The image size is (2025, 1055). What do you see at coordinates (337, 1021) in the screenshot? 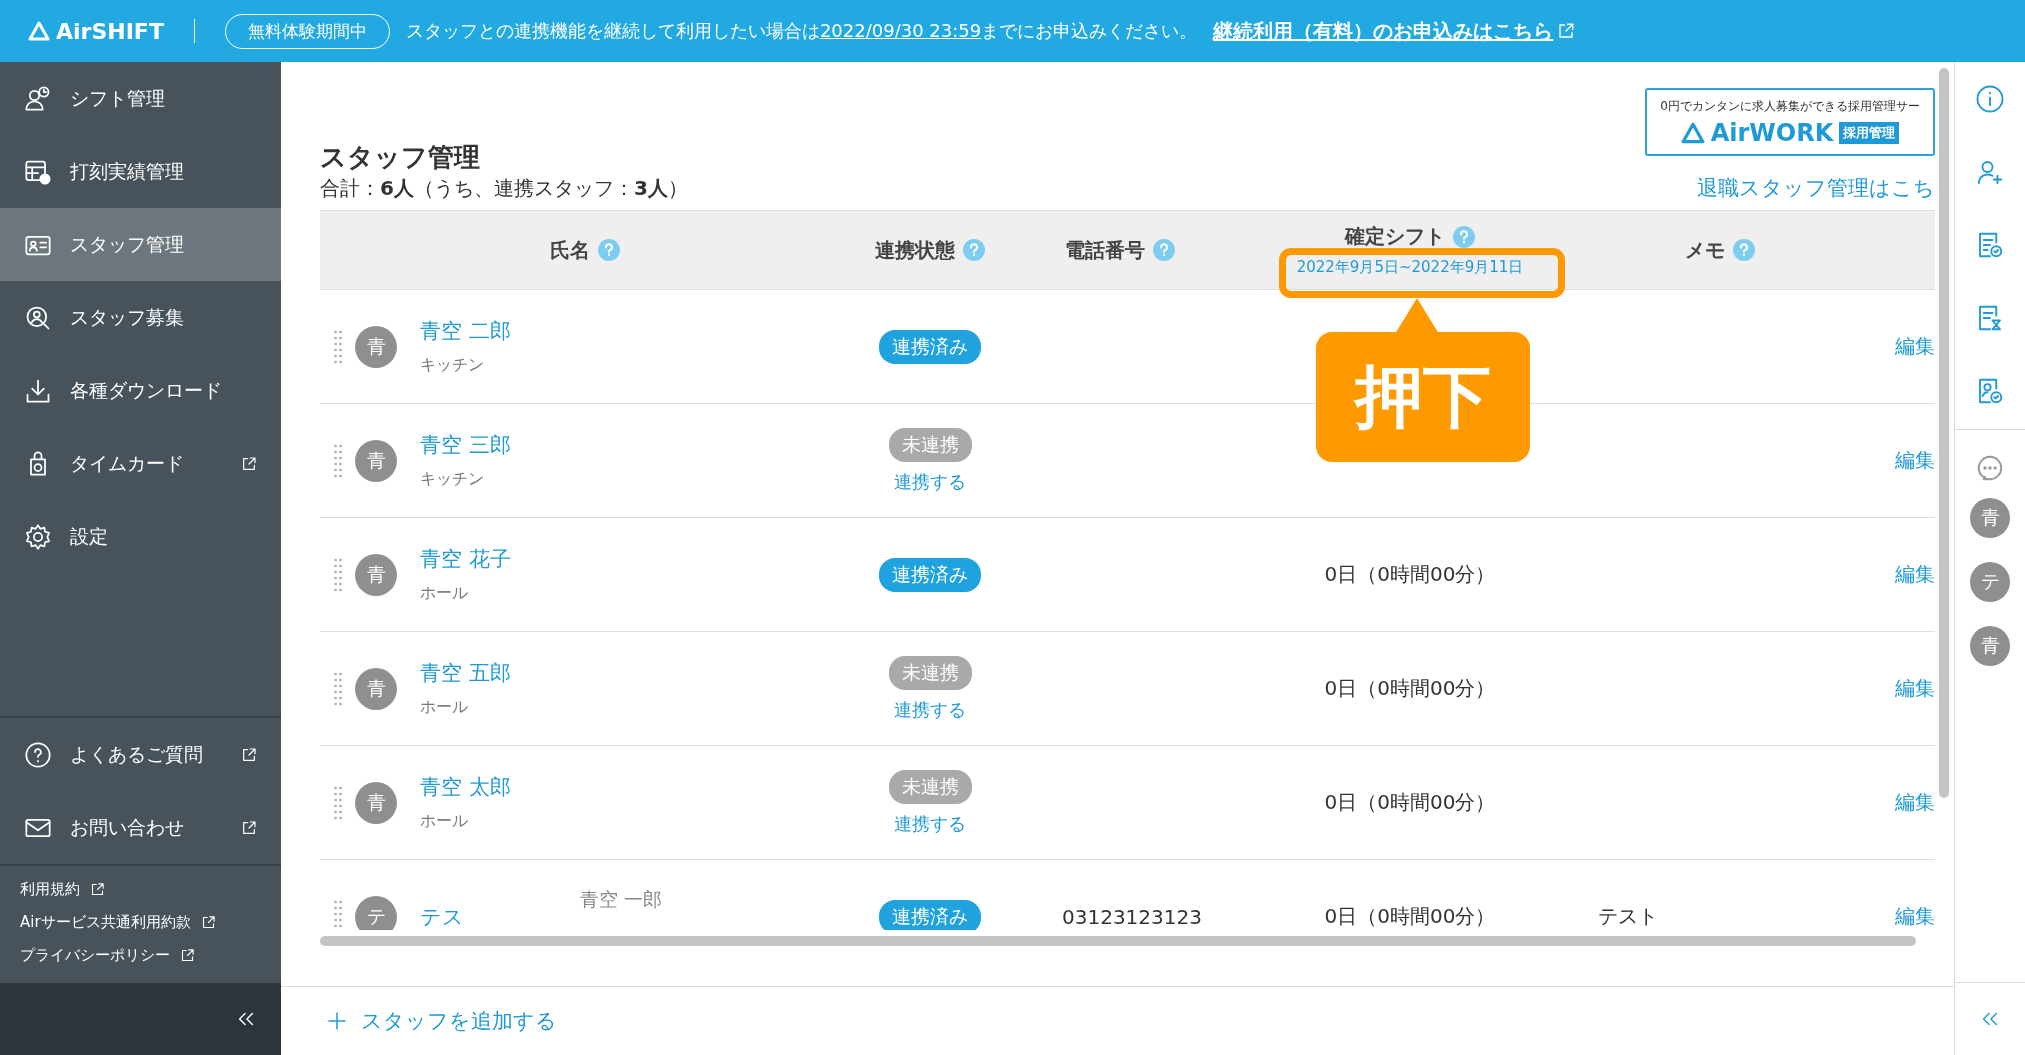
I see `plus-icon` at bounding box center [337, 1021].